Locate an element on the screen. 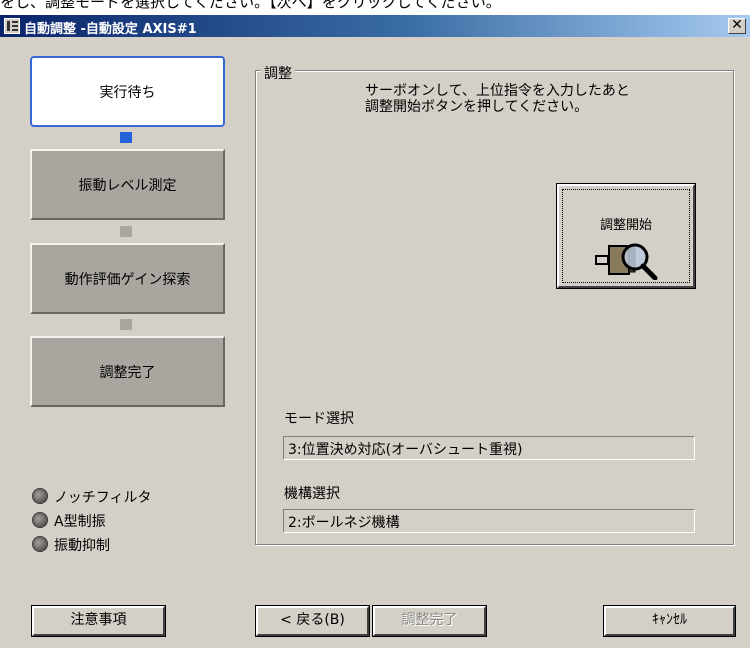  instruction-text: サーボオンして、上位指令を入力したあと 調整開始ボタンを押してください。 is located at coordinates (535, 99).